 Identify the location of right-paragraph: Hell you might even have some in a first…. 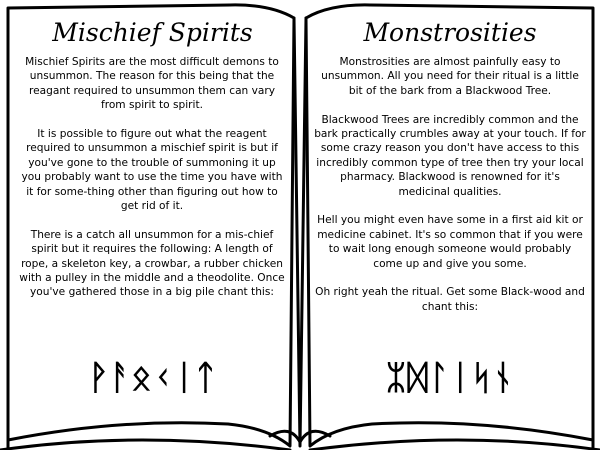
(450, 242).